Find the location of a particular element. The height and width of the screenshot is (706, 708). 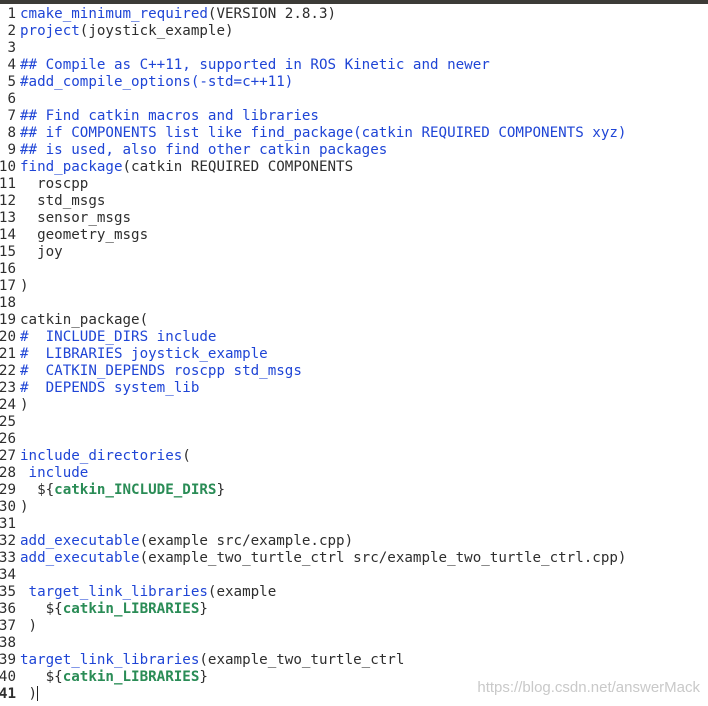

code-text: # LIBRARIES joystick_example is located at coordinates (144, 354).